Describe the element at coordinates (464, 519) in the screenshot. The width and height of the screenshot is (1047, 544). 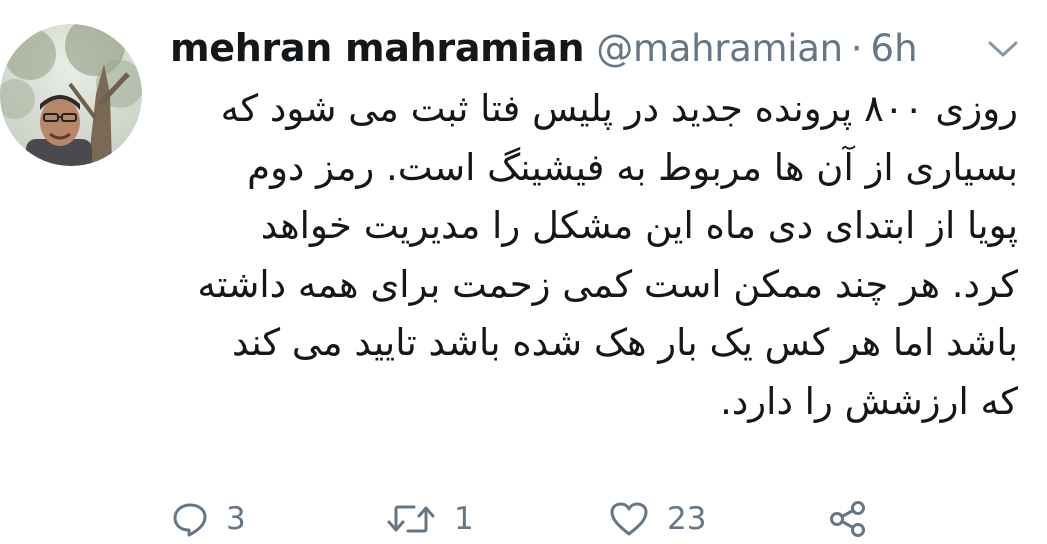
I see `retweet-count: 1` at that location.